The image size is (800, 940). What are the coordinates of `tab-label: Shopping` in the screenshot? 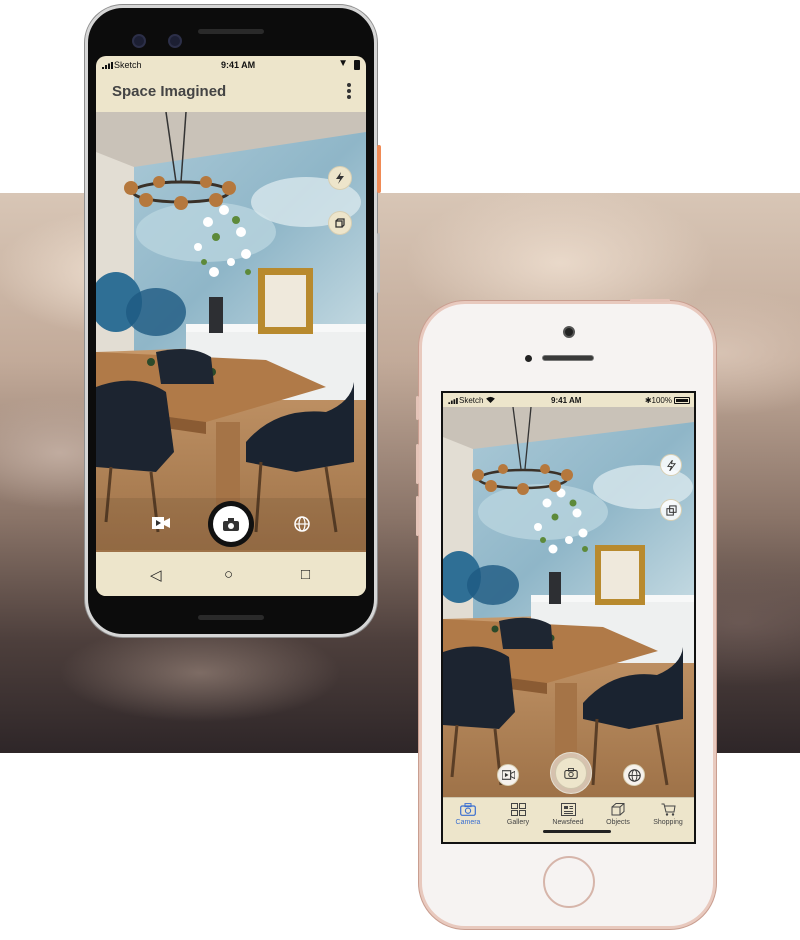 It's located at (668, 822).